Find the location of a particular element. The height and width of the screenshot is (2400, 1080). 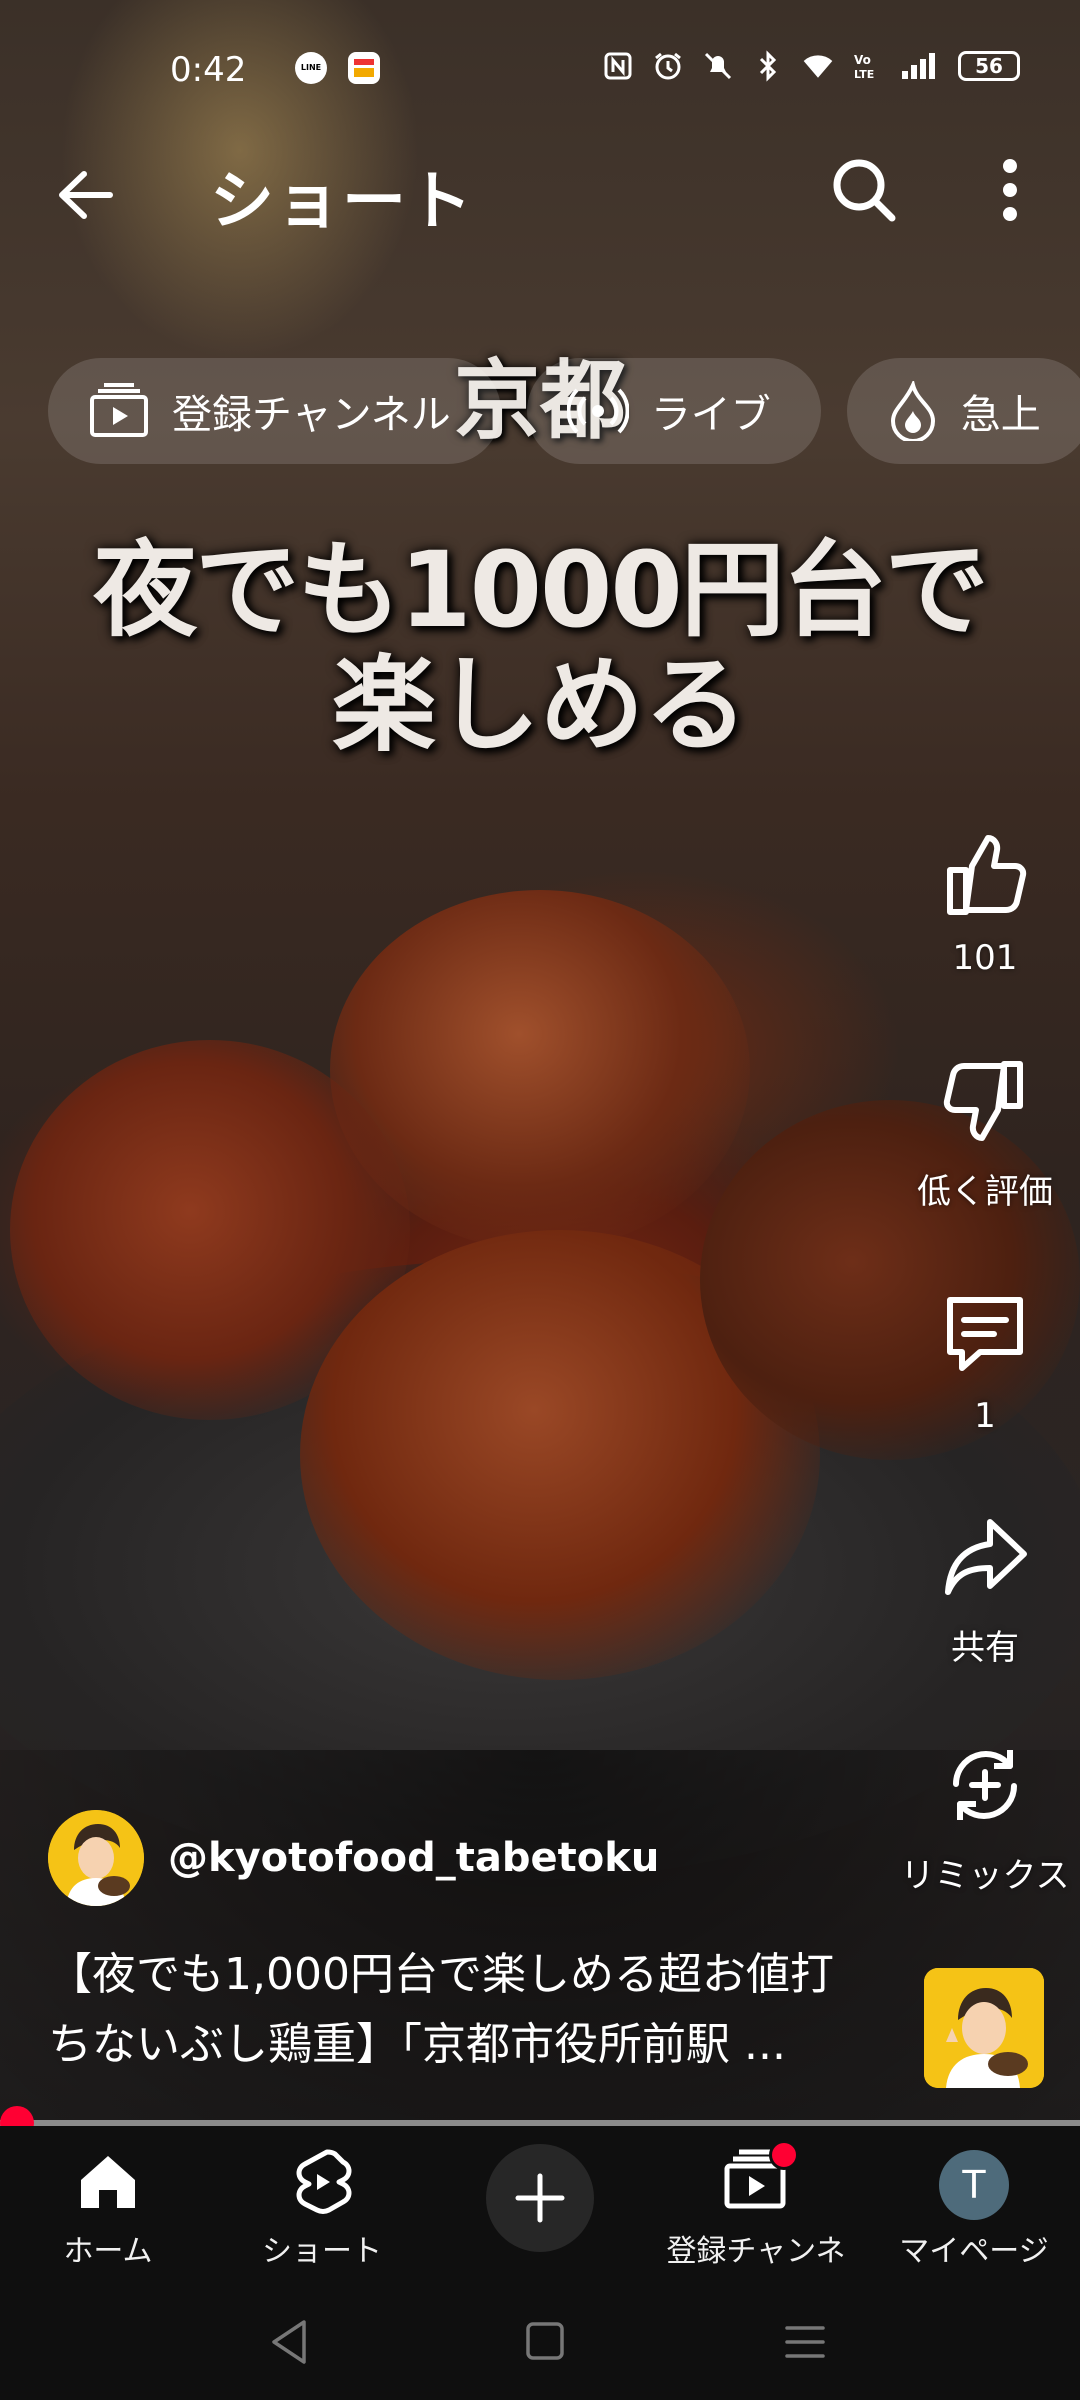

line-icon: LINE is located at coordinates (311, 68).